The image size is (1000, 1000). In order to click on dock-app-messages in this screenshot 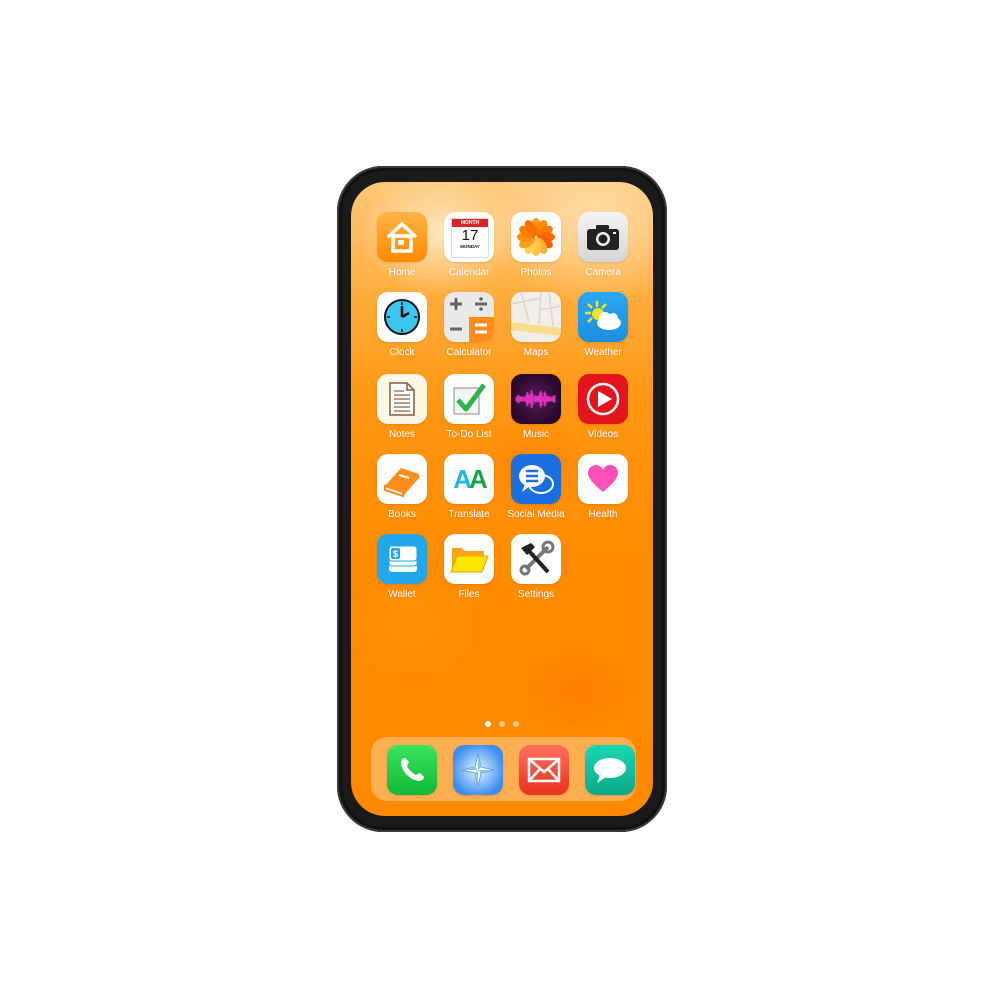, I will do `click(610, 770)`.